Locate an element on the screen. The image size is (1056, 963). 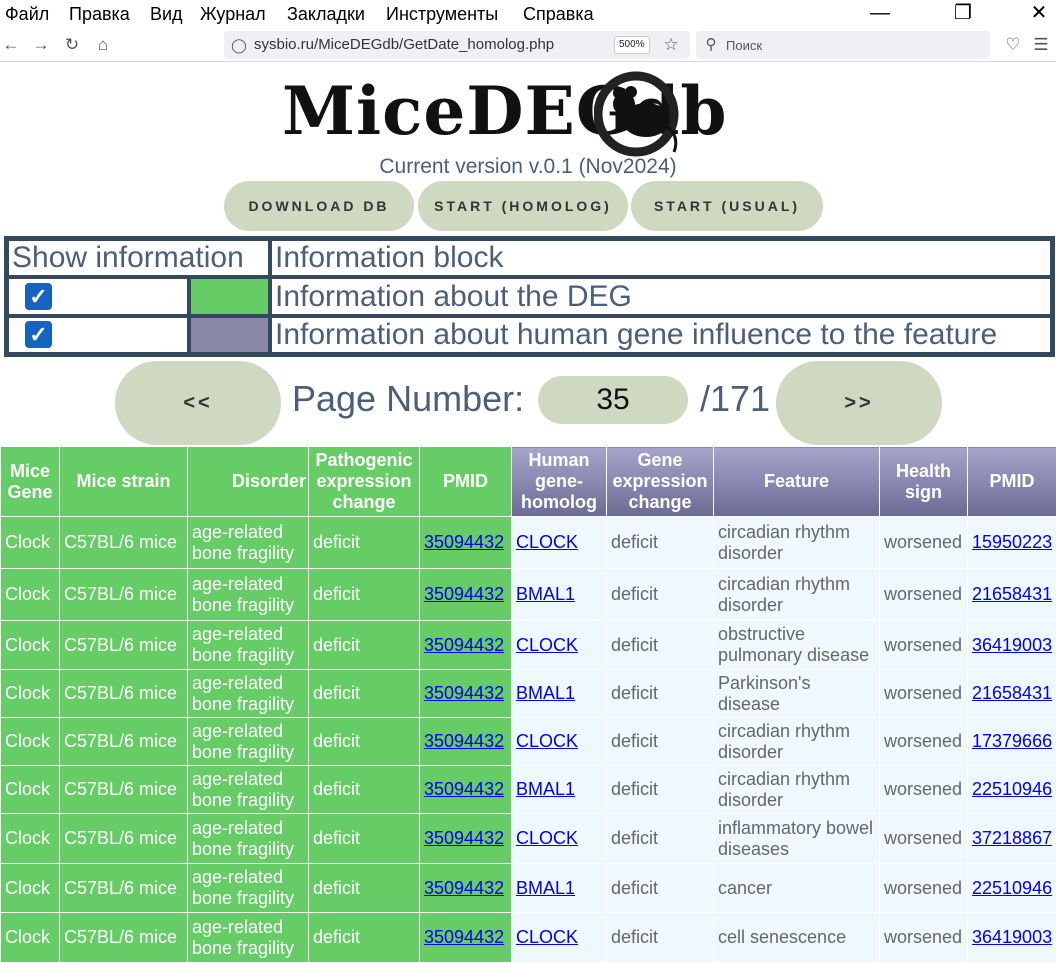
cell-feature: obstructive pulmonary disease is located at coordinates (797, 645).